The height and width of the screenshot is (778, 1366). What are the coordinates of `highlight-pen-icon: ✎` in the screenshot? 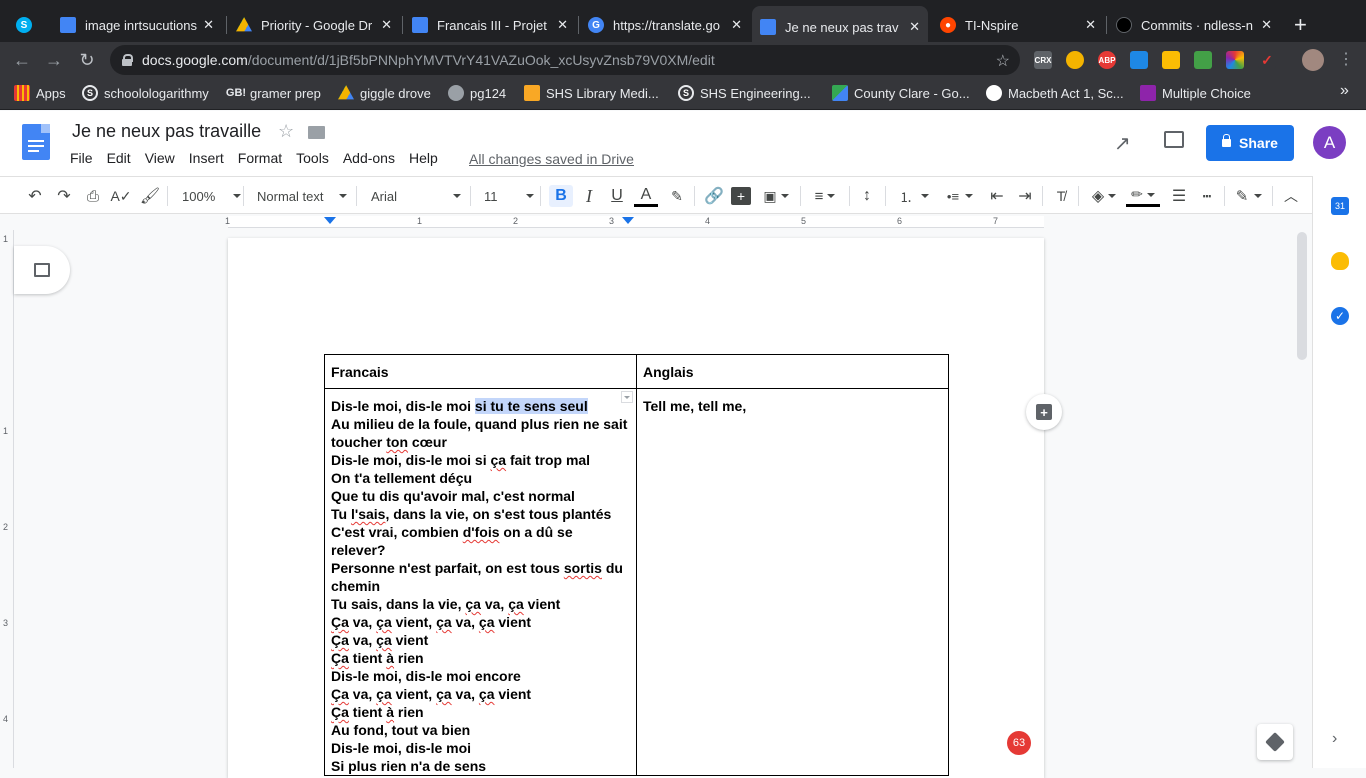 It's located at (677, 196).